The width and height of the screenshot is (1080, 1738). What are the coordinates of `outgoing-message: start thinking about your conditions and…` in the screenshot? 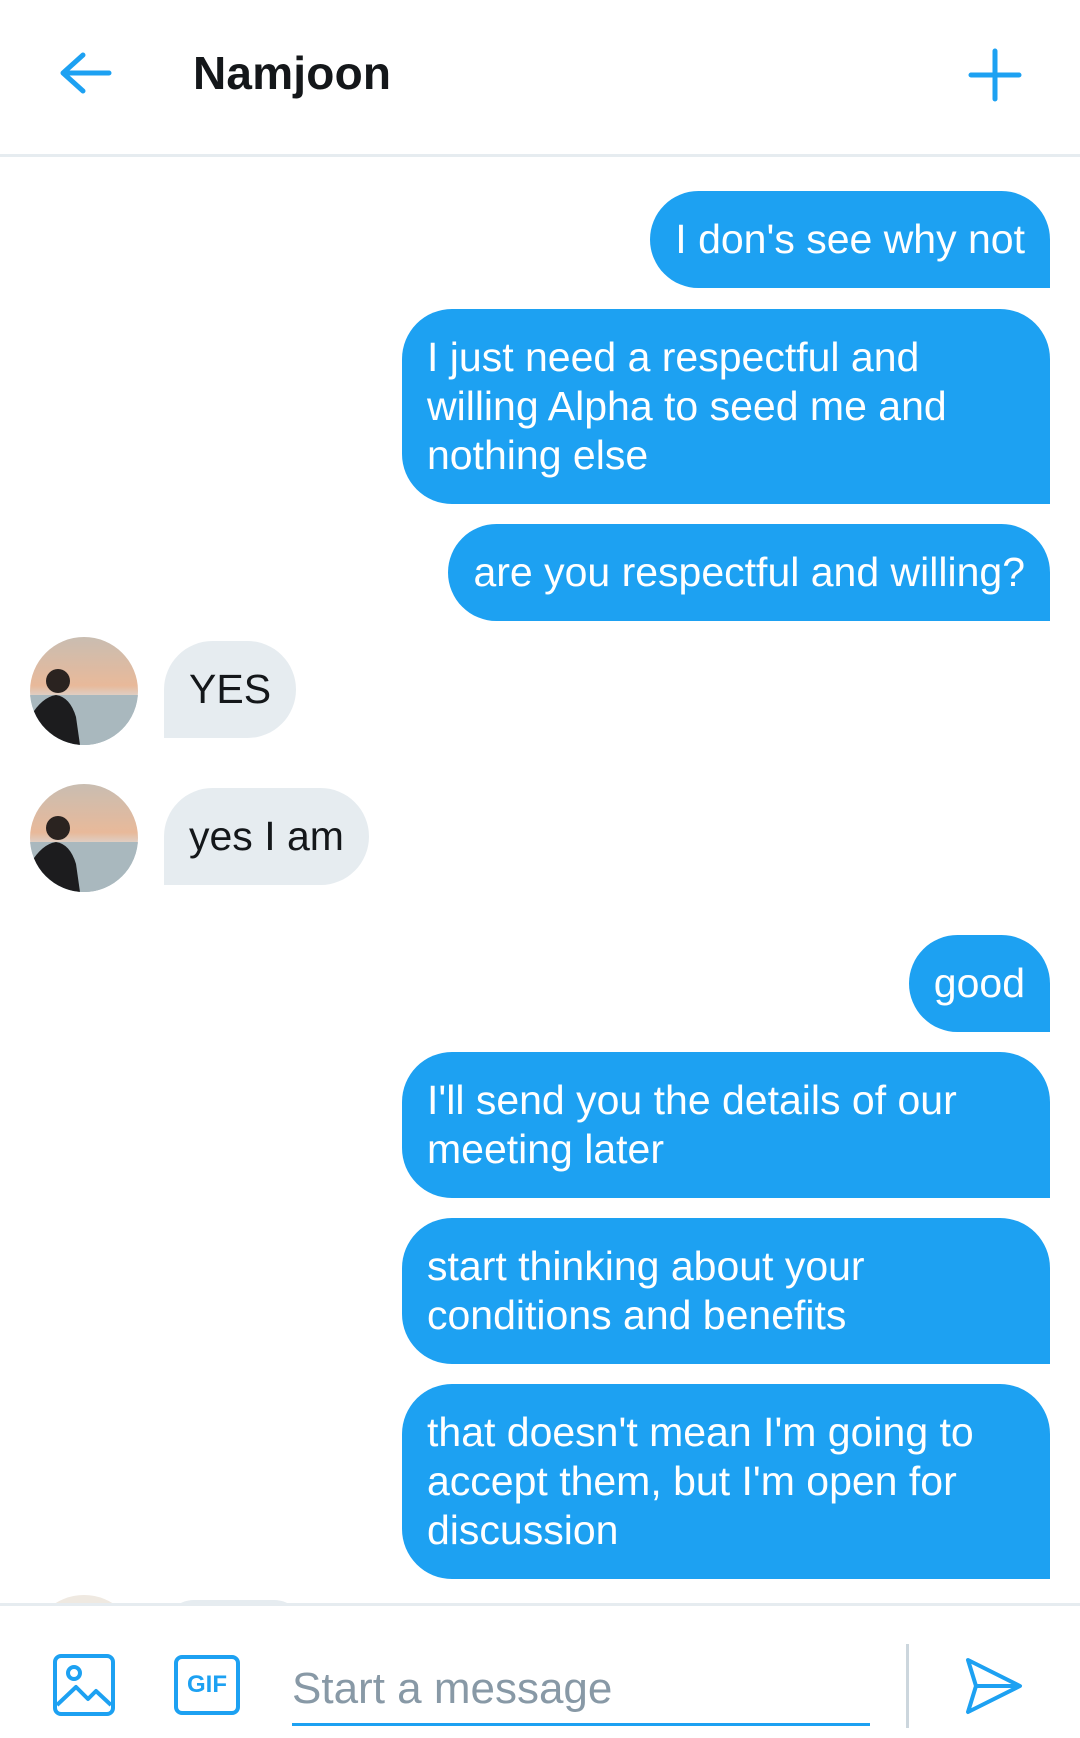 It's located at (726, 1291).